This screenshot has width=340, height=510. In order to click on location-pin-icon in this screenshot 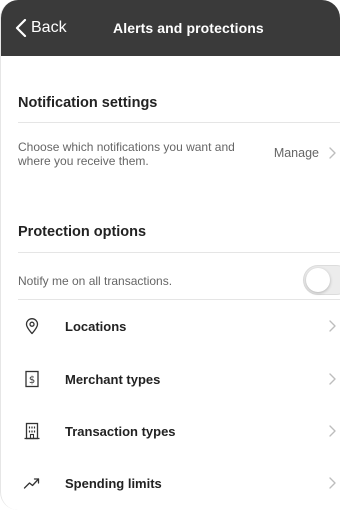, I will do `click(32, 326)`.